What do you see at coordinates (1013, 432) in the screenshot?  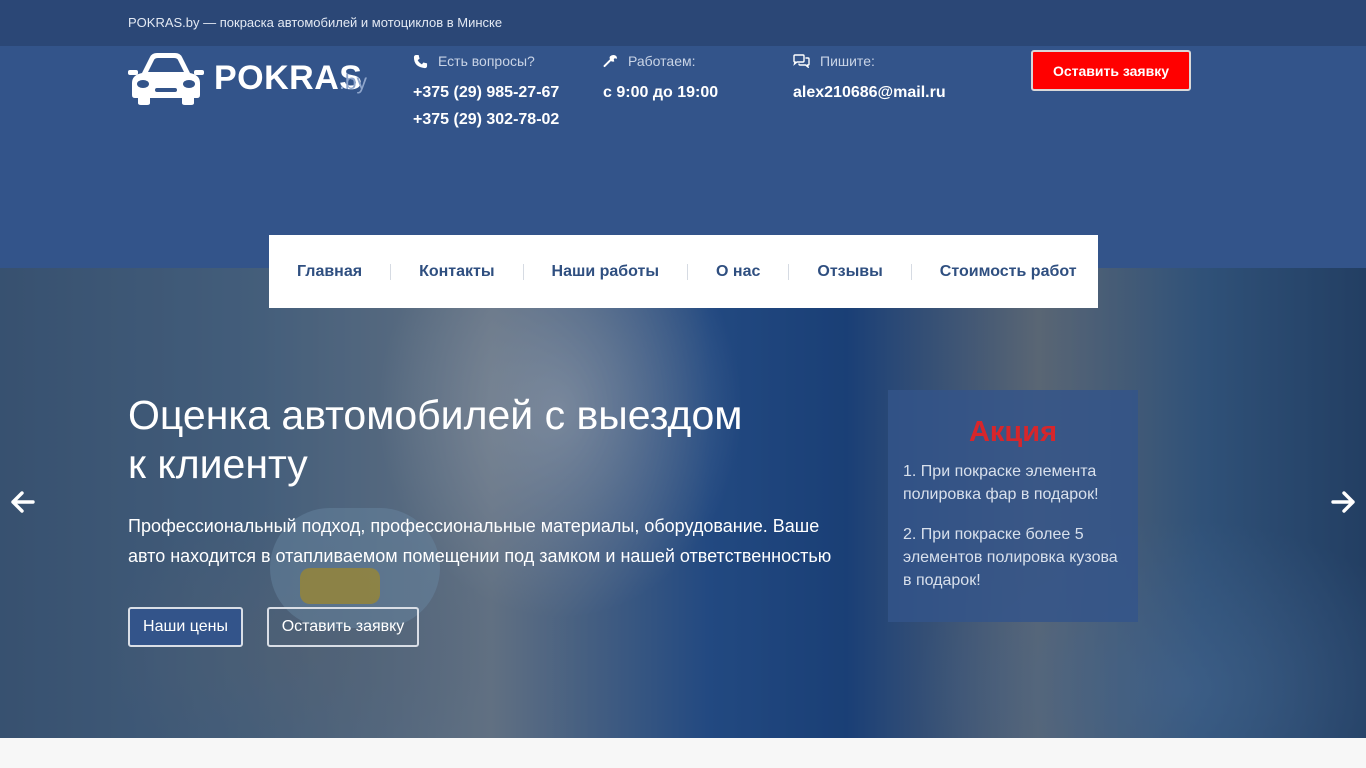 I see `promo-title: Акция` at bounding box center [1013, 432].